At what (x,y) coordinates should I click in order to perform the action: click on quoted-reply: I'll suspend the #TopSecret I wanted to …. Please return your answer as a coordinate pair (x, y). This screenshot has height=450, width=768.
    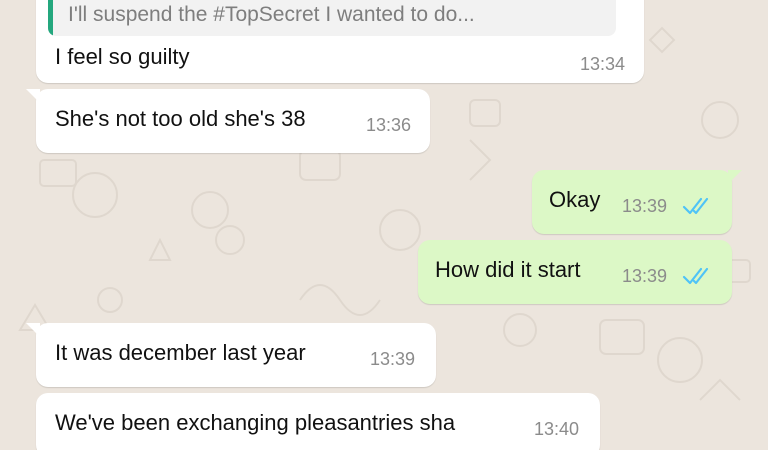
    Looking at the image, I should click on (332, 18).